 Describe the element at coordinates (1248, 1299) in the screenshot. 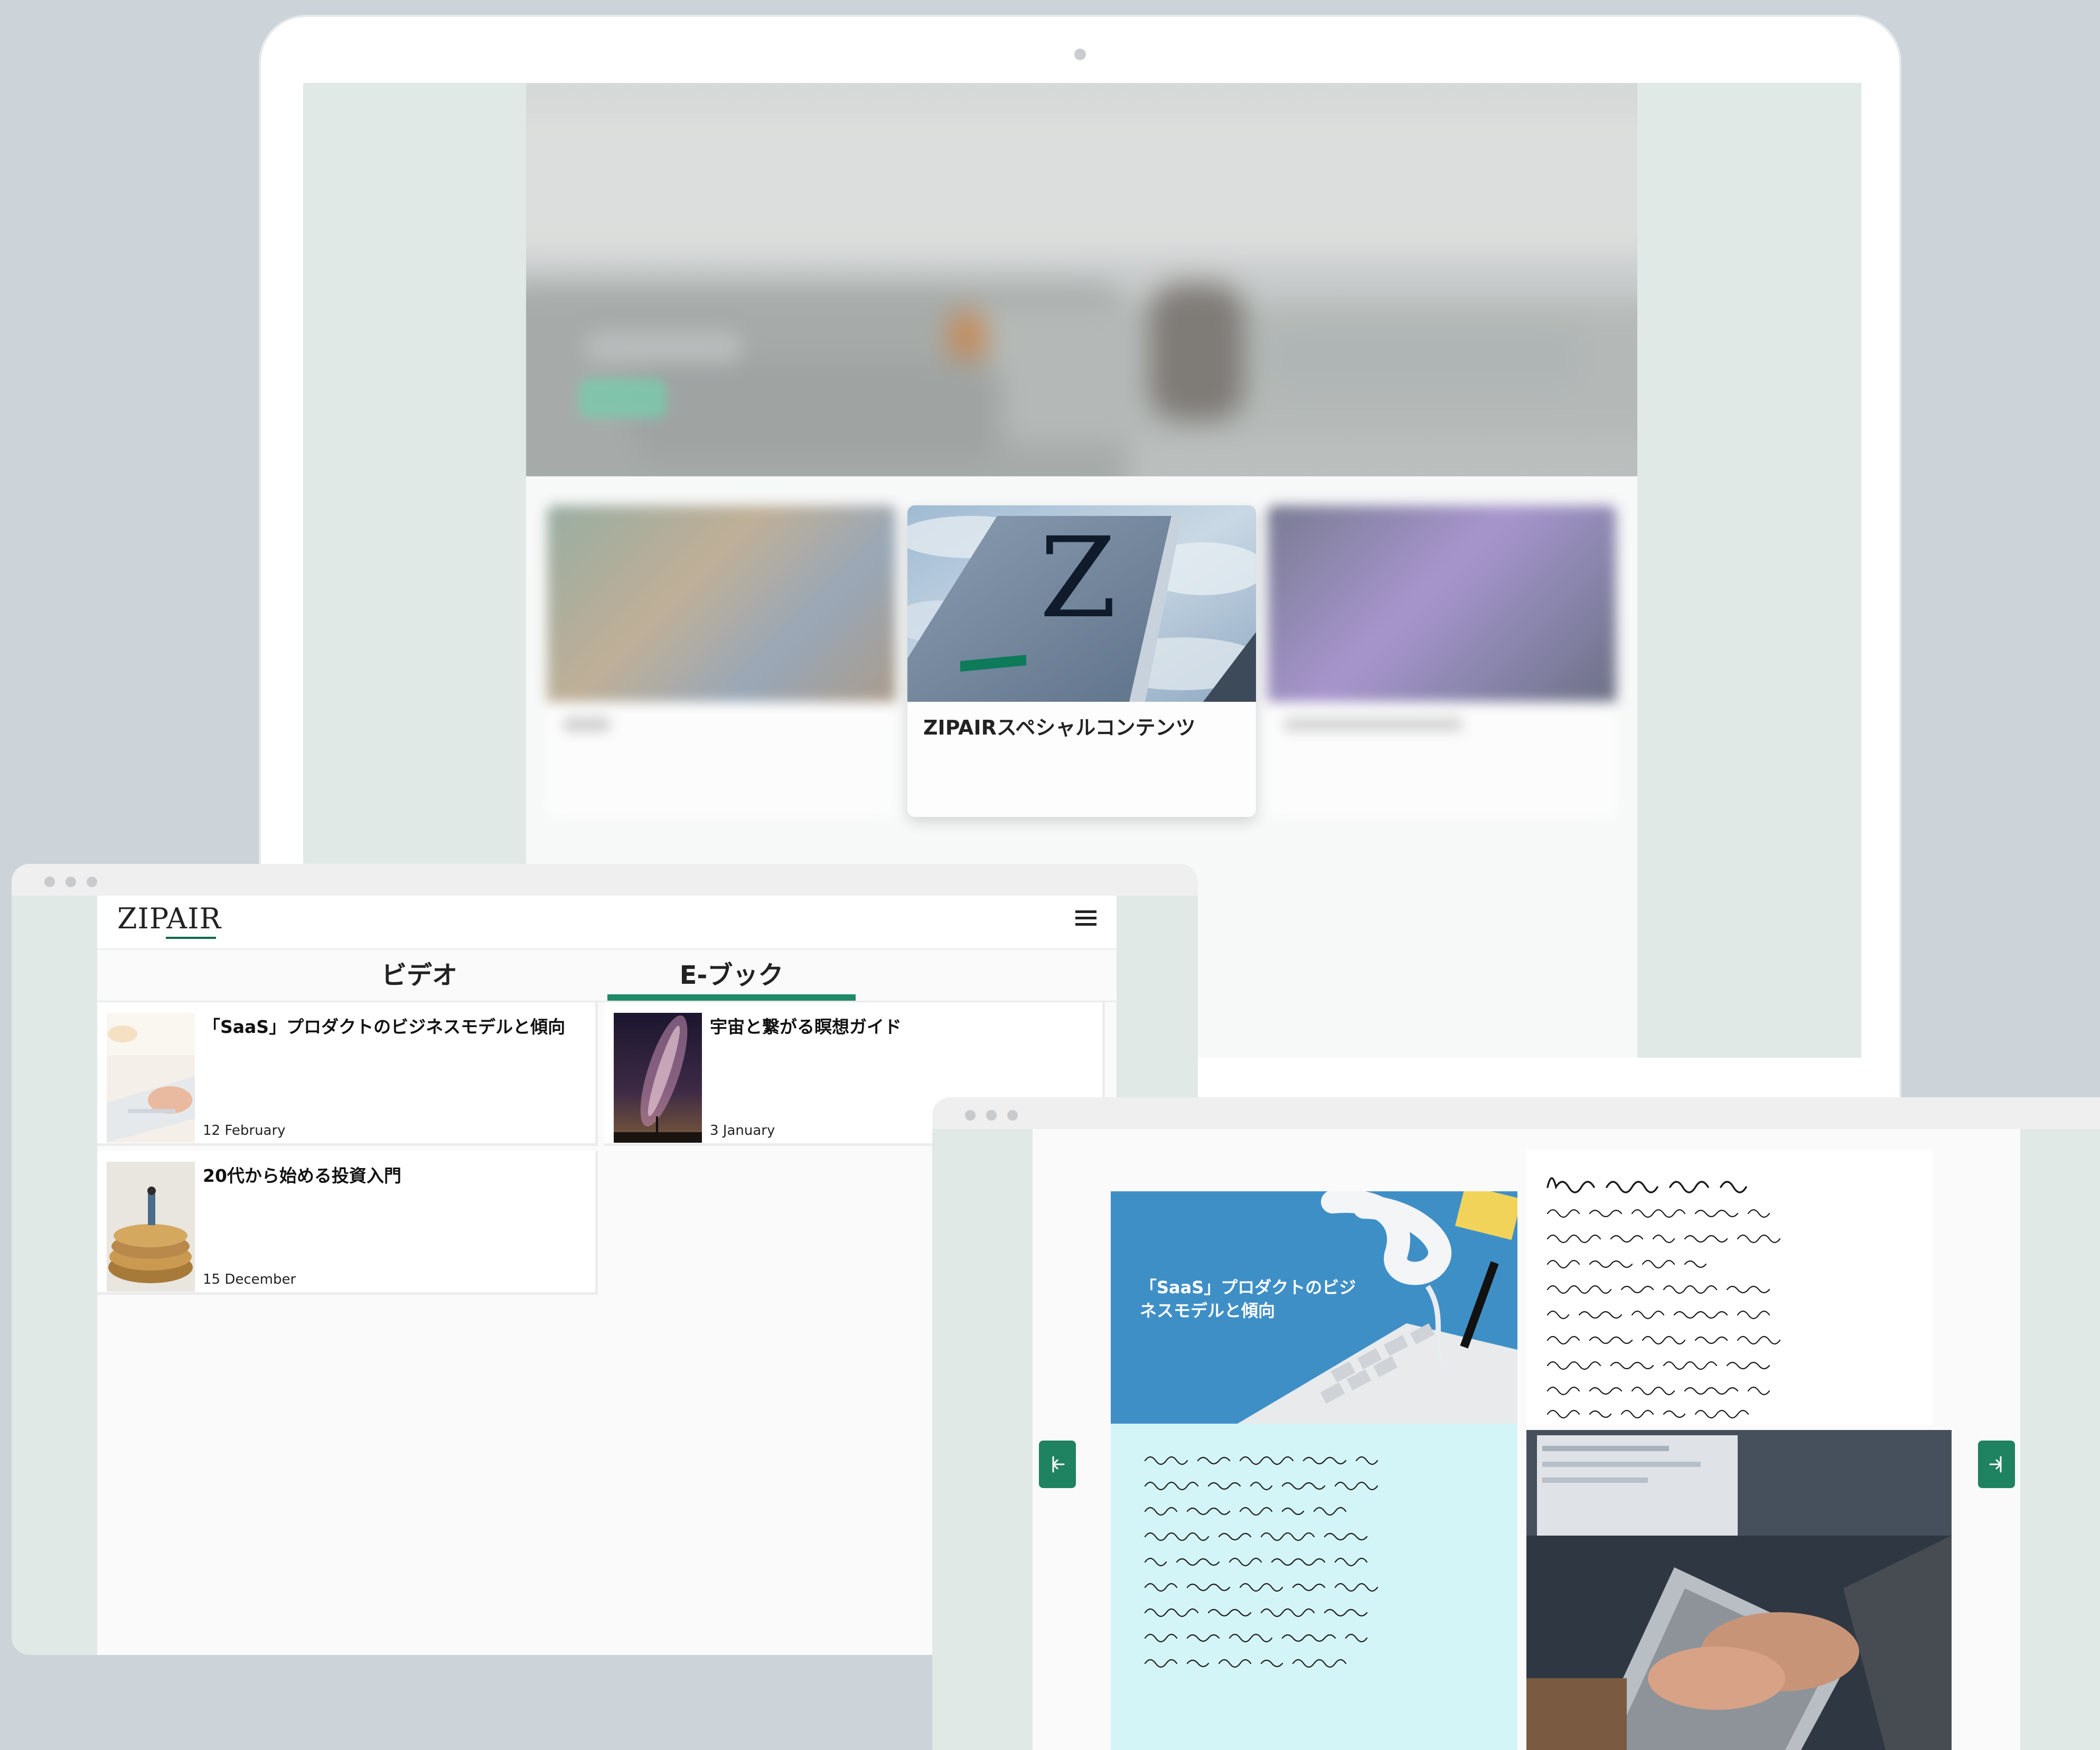

I see `cover-title: 「SaaS」プロダクトのビジネスモデルと傾向` at that location.